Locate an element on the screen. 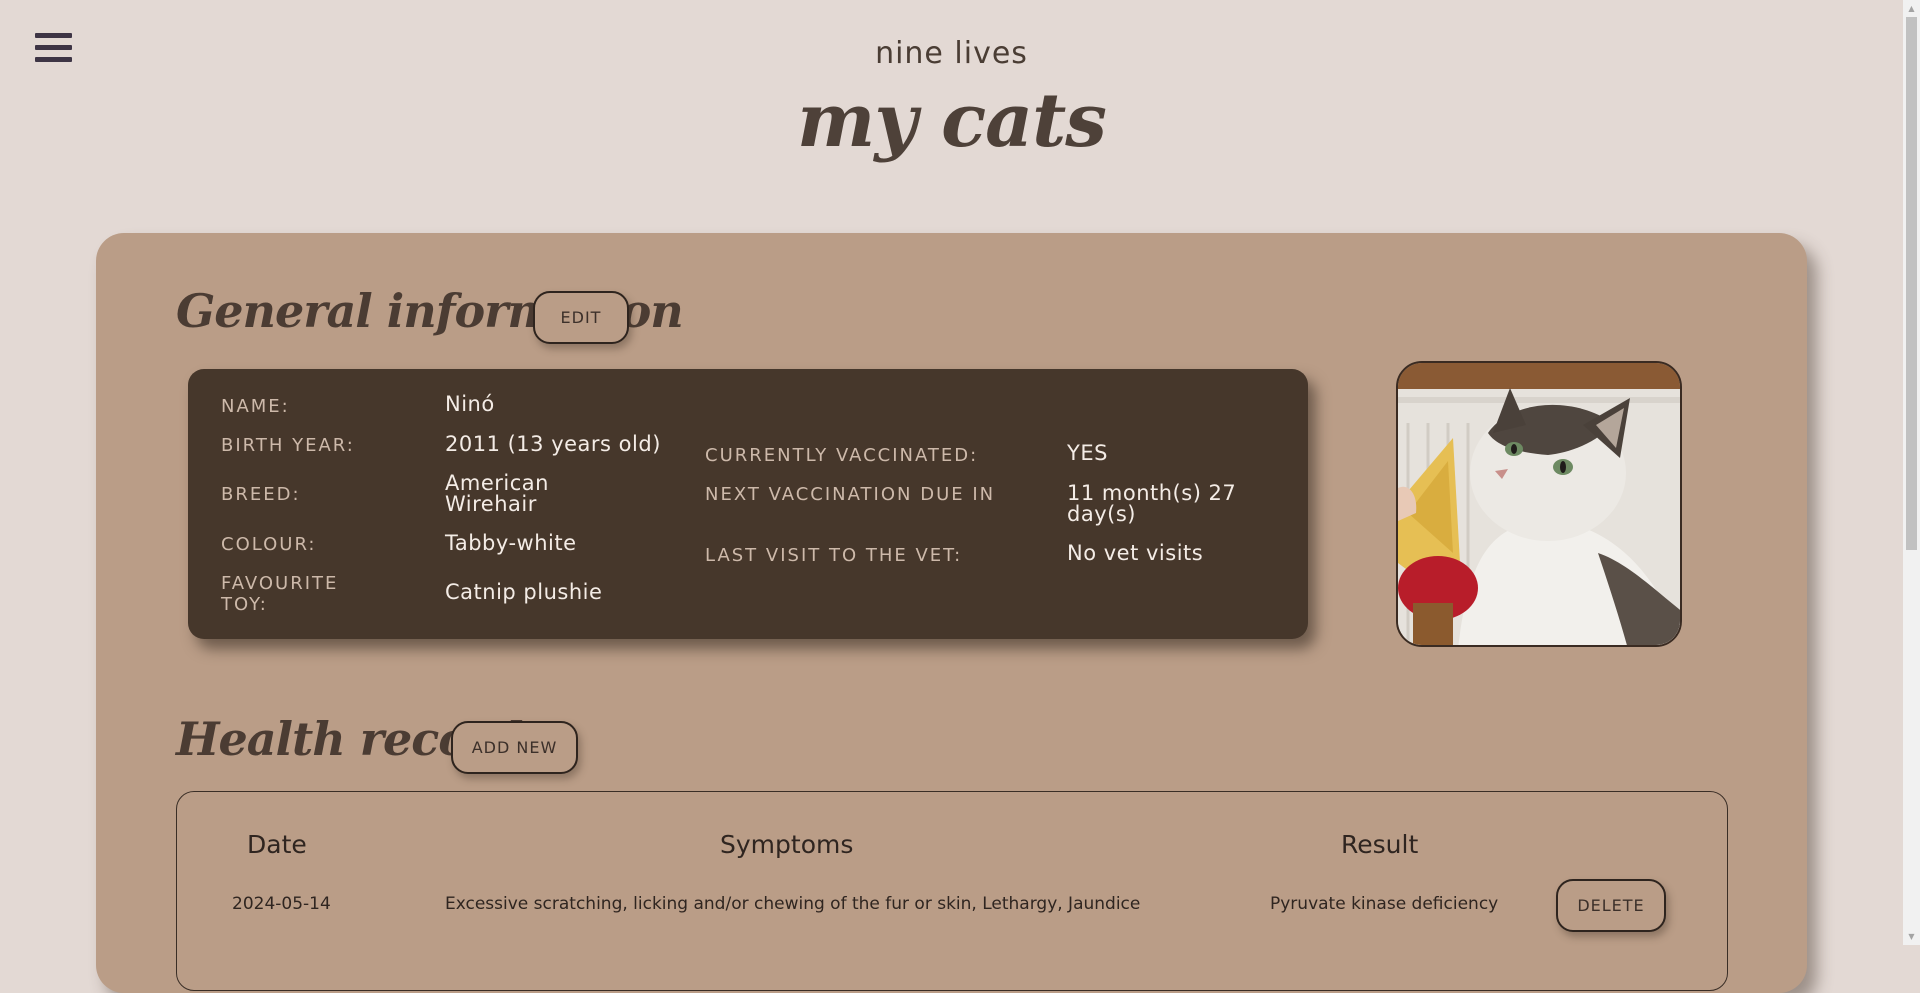 The image size is (1920, 993). column-header-symptoms: Symptoms is located at coordinates (787, 844).